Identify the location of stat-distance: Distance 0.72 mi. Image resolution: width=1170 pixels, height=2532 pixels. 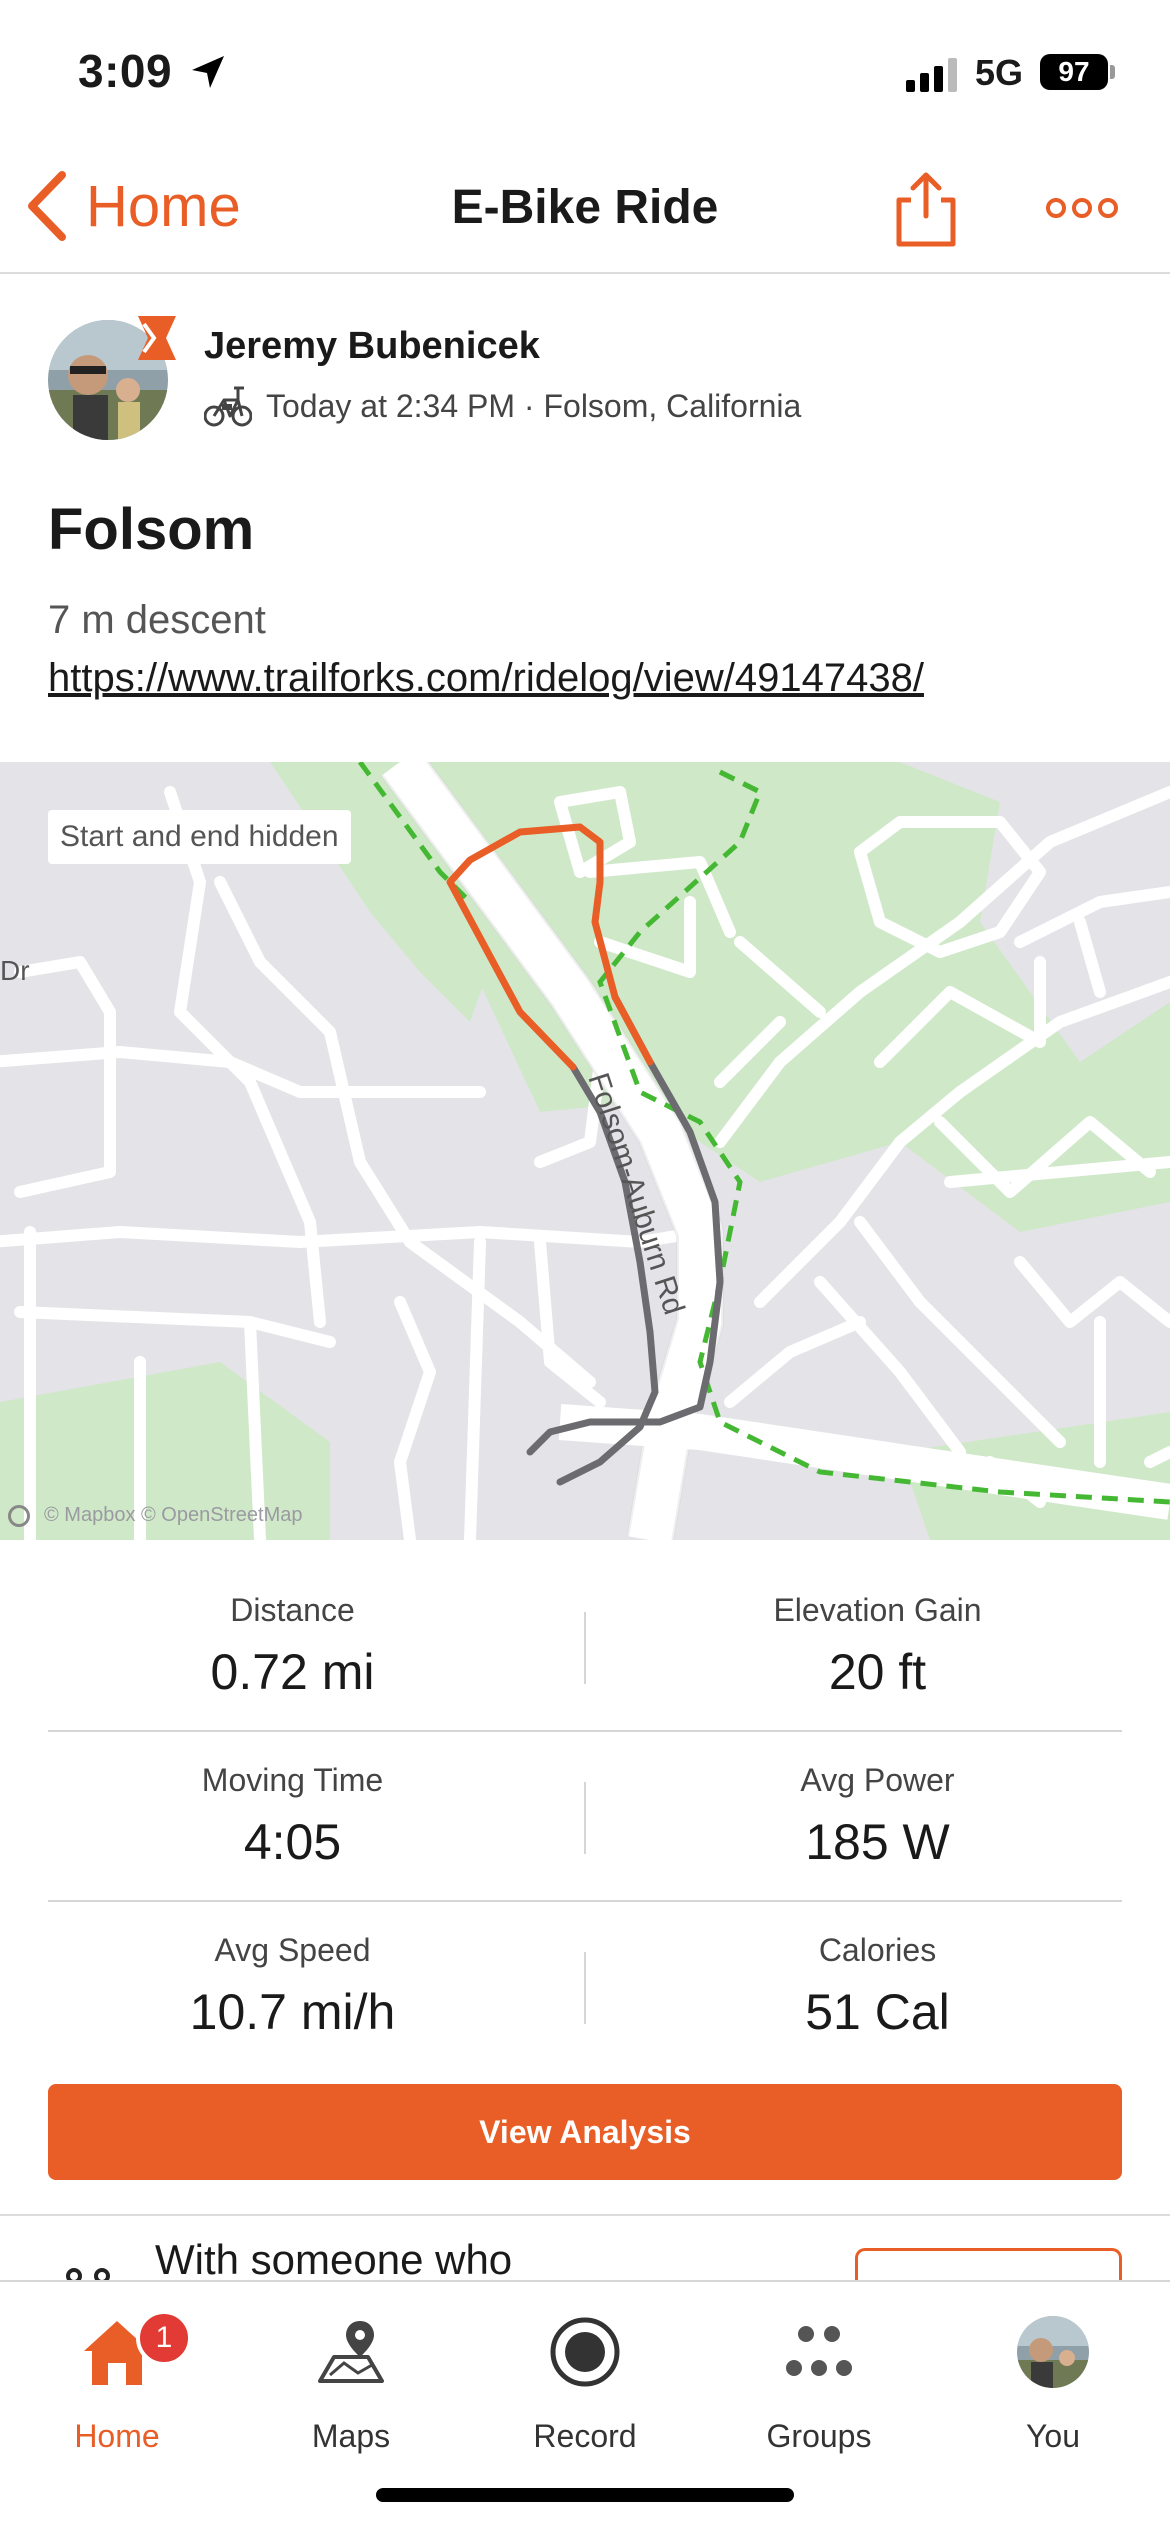
(292, 1646).